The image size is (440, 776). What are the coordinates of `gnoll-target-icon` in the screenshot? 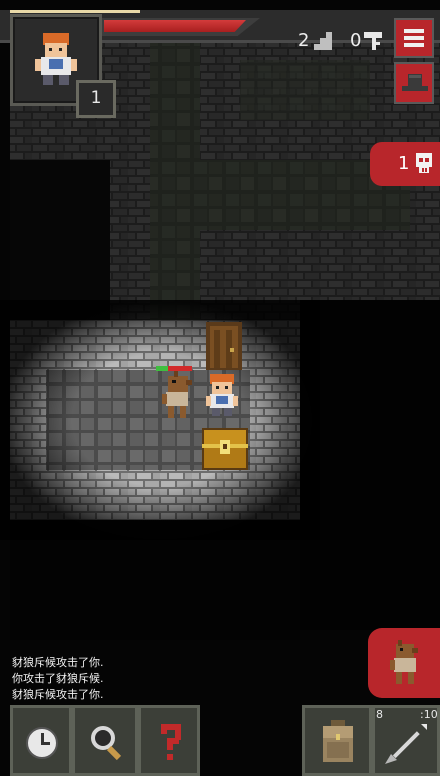 It's located at (404, 662).